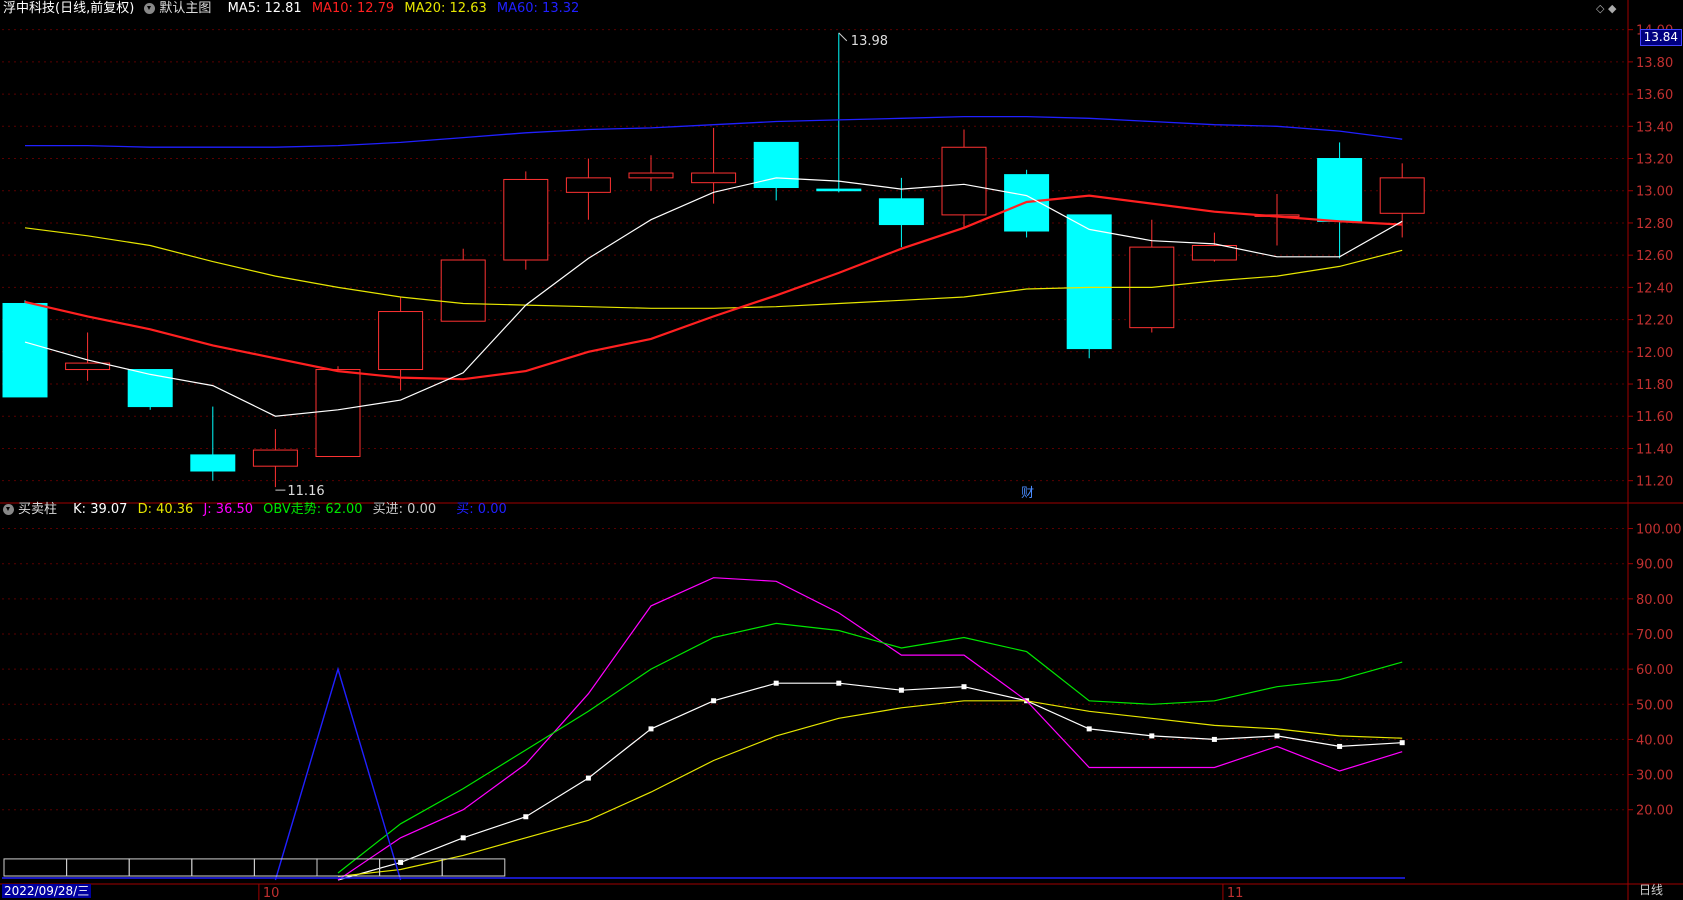 The image size is (1683, 900). Describe the element at coordinates (1654, 740) in the screenshot. I see `y-tick-label: 40.00` at that location.